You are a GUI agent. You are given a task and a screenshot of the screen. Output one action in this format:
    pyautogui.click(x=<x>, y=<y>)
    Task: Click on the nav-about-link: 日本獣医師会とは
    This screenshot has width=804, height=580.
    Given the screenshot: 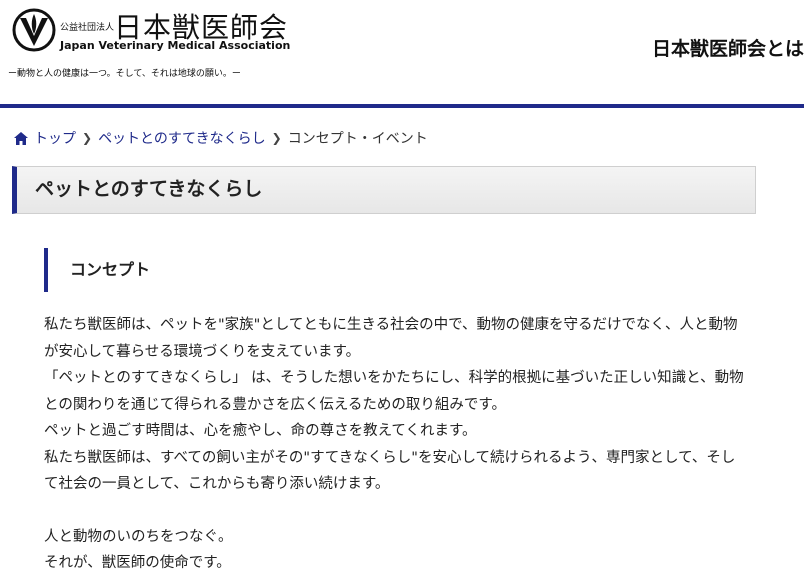 What is the action you would take?
    pyautogui.click(x=728, y=47)
    